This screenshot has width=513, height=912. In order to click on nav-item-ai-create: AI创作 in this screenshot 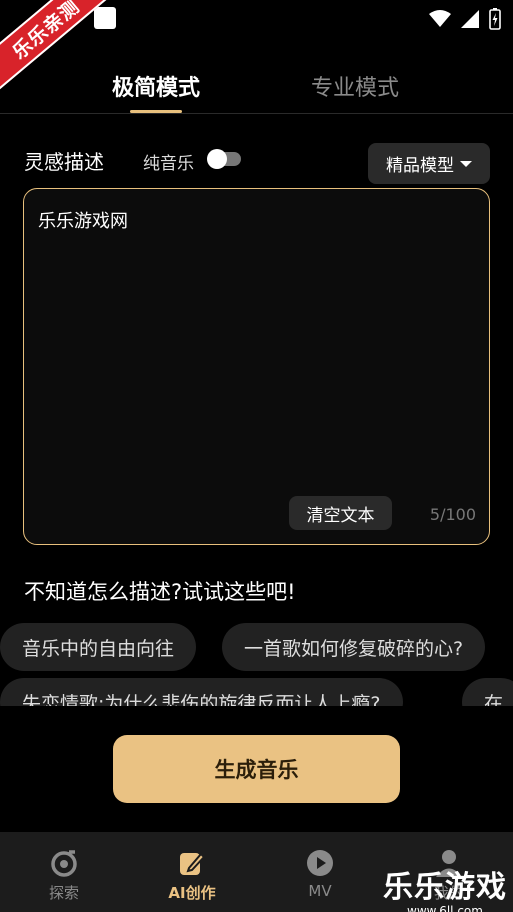, I will do `click(192, 872)`.